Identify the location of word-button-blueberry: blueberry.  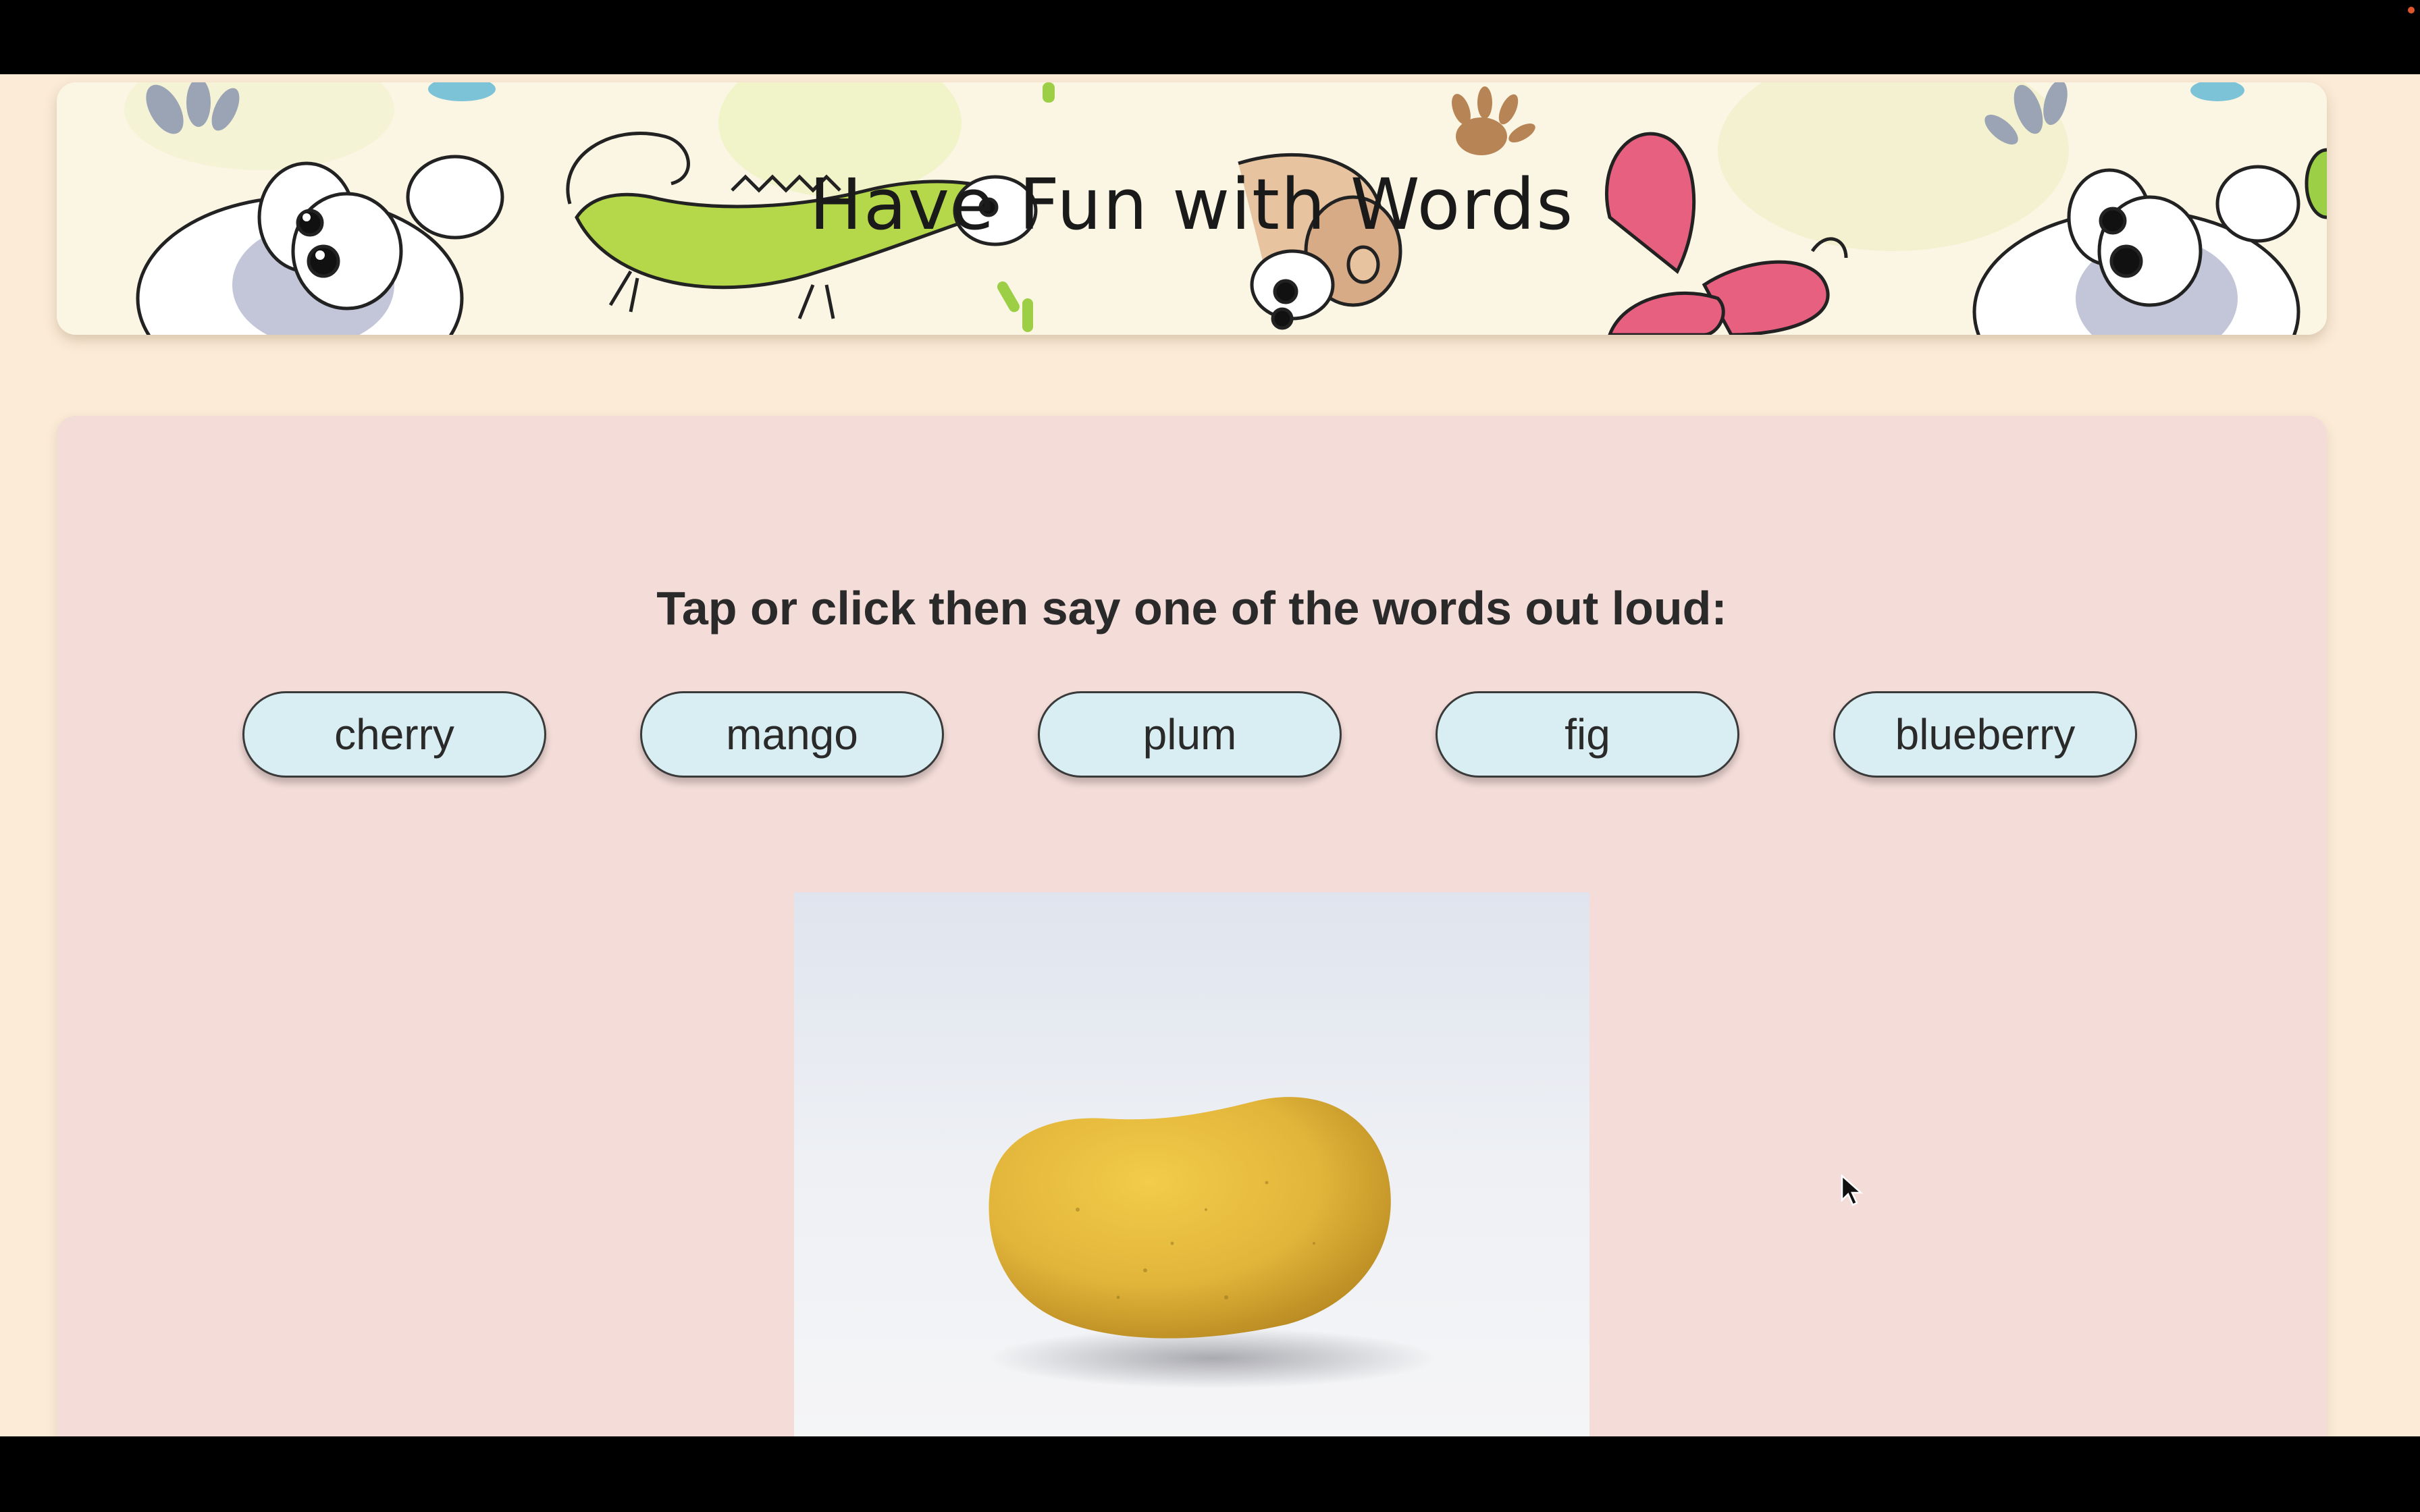
(1985, 734).